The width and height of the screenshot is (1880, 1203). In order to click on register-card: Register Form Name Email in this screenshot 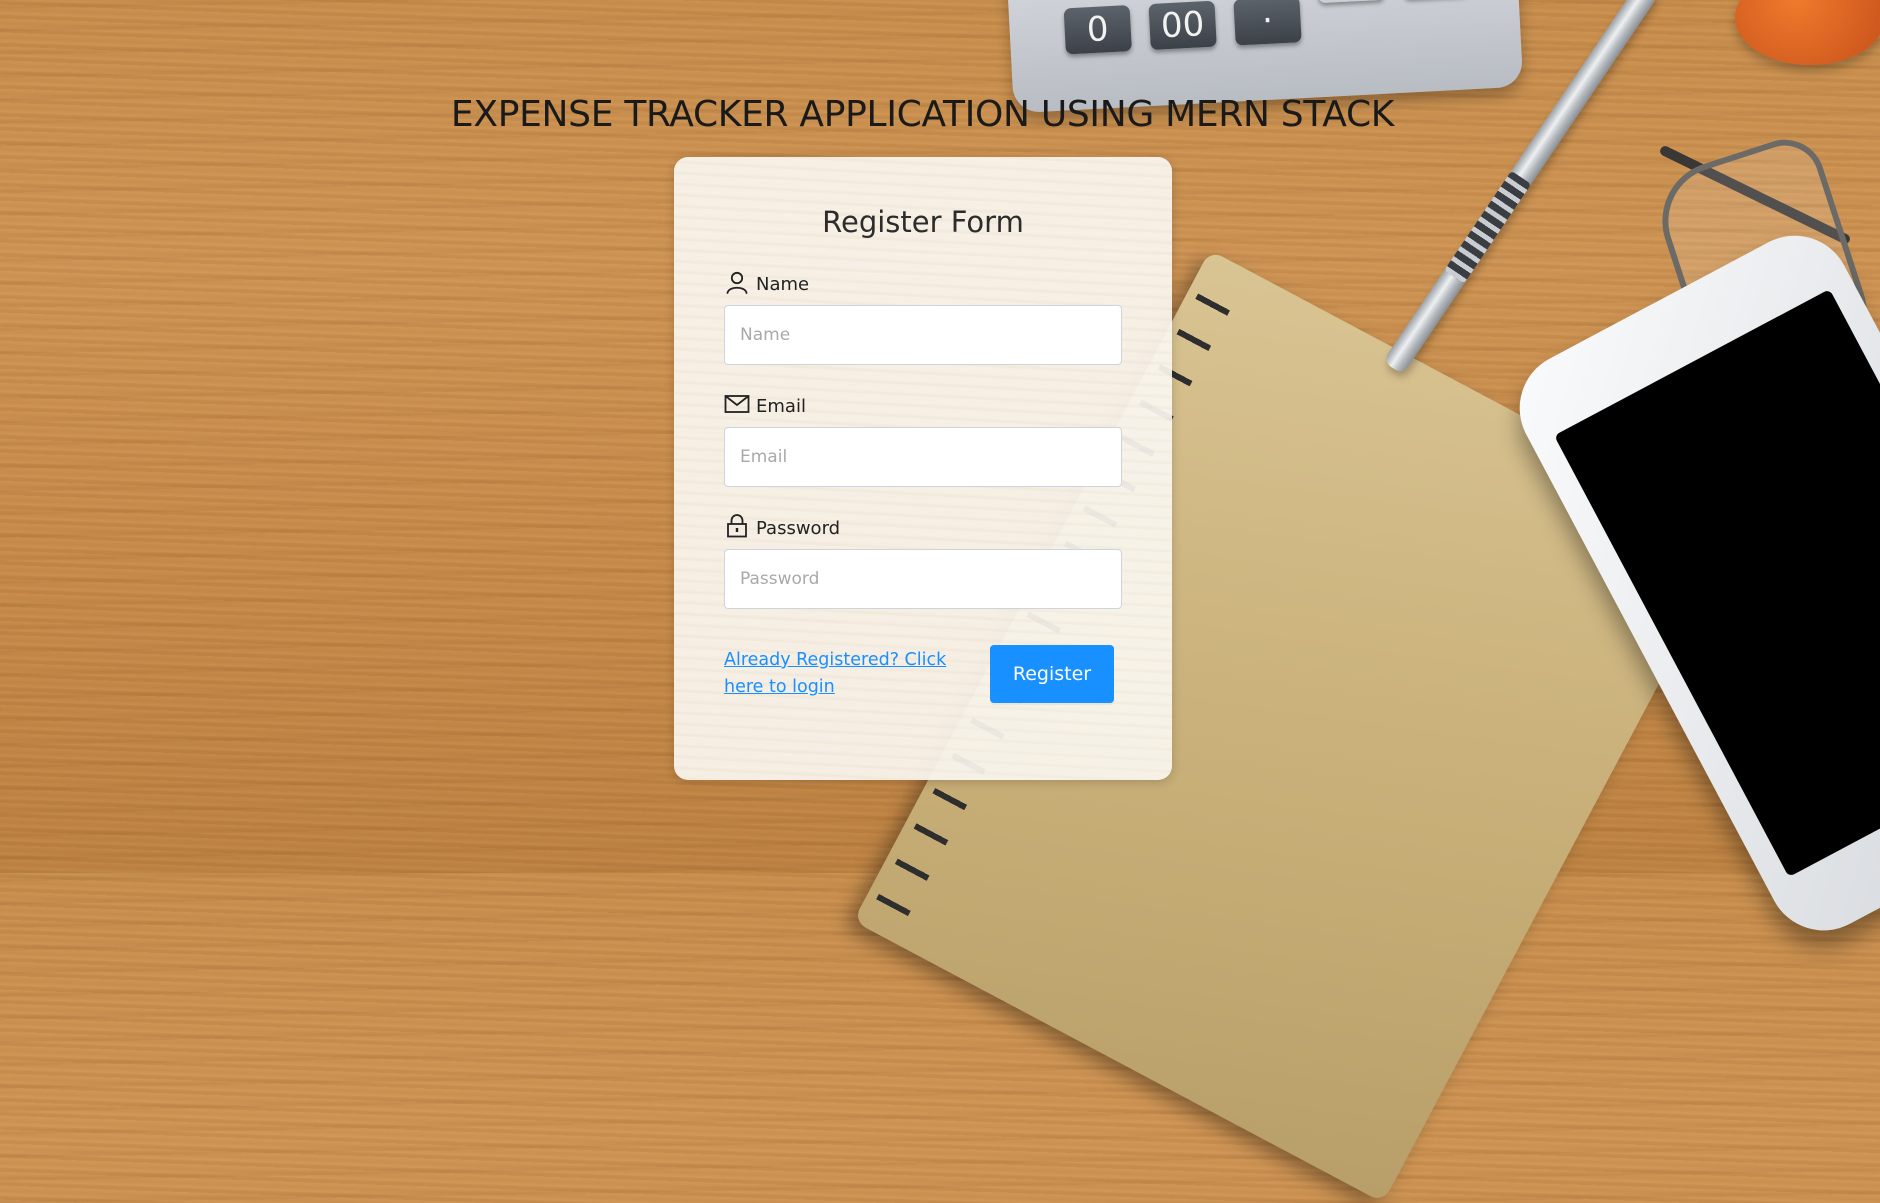, I will do `click(923, 468)`.